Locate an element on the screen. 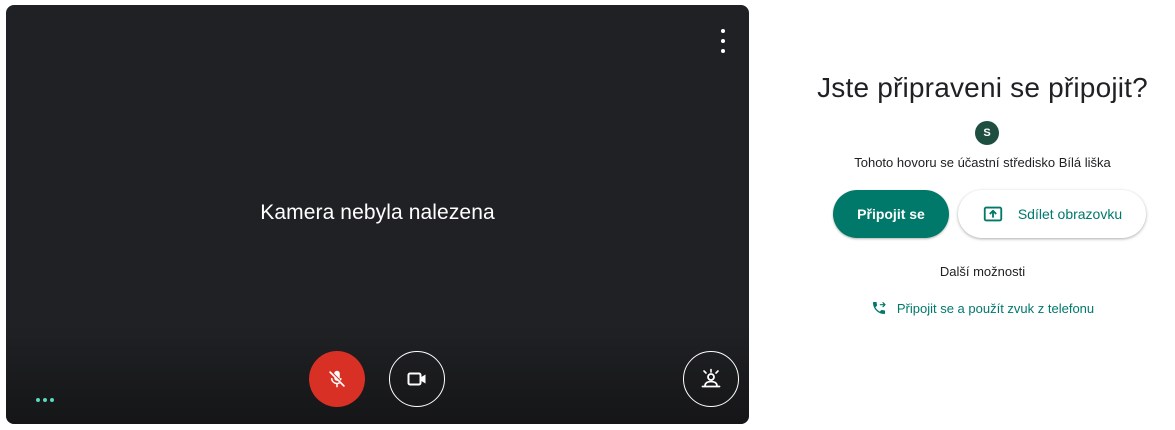 This screenshot has width=1175, height=430. microphone-toggle-button is located at coordinates (337, 379).